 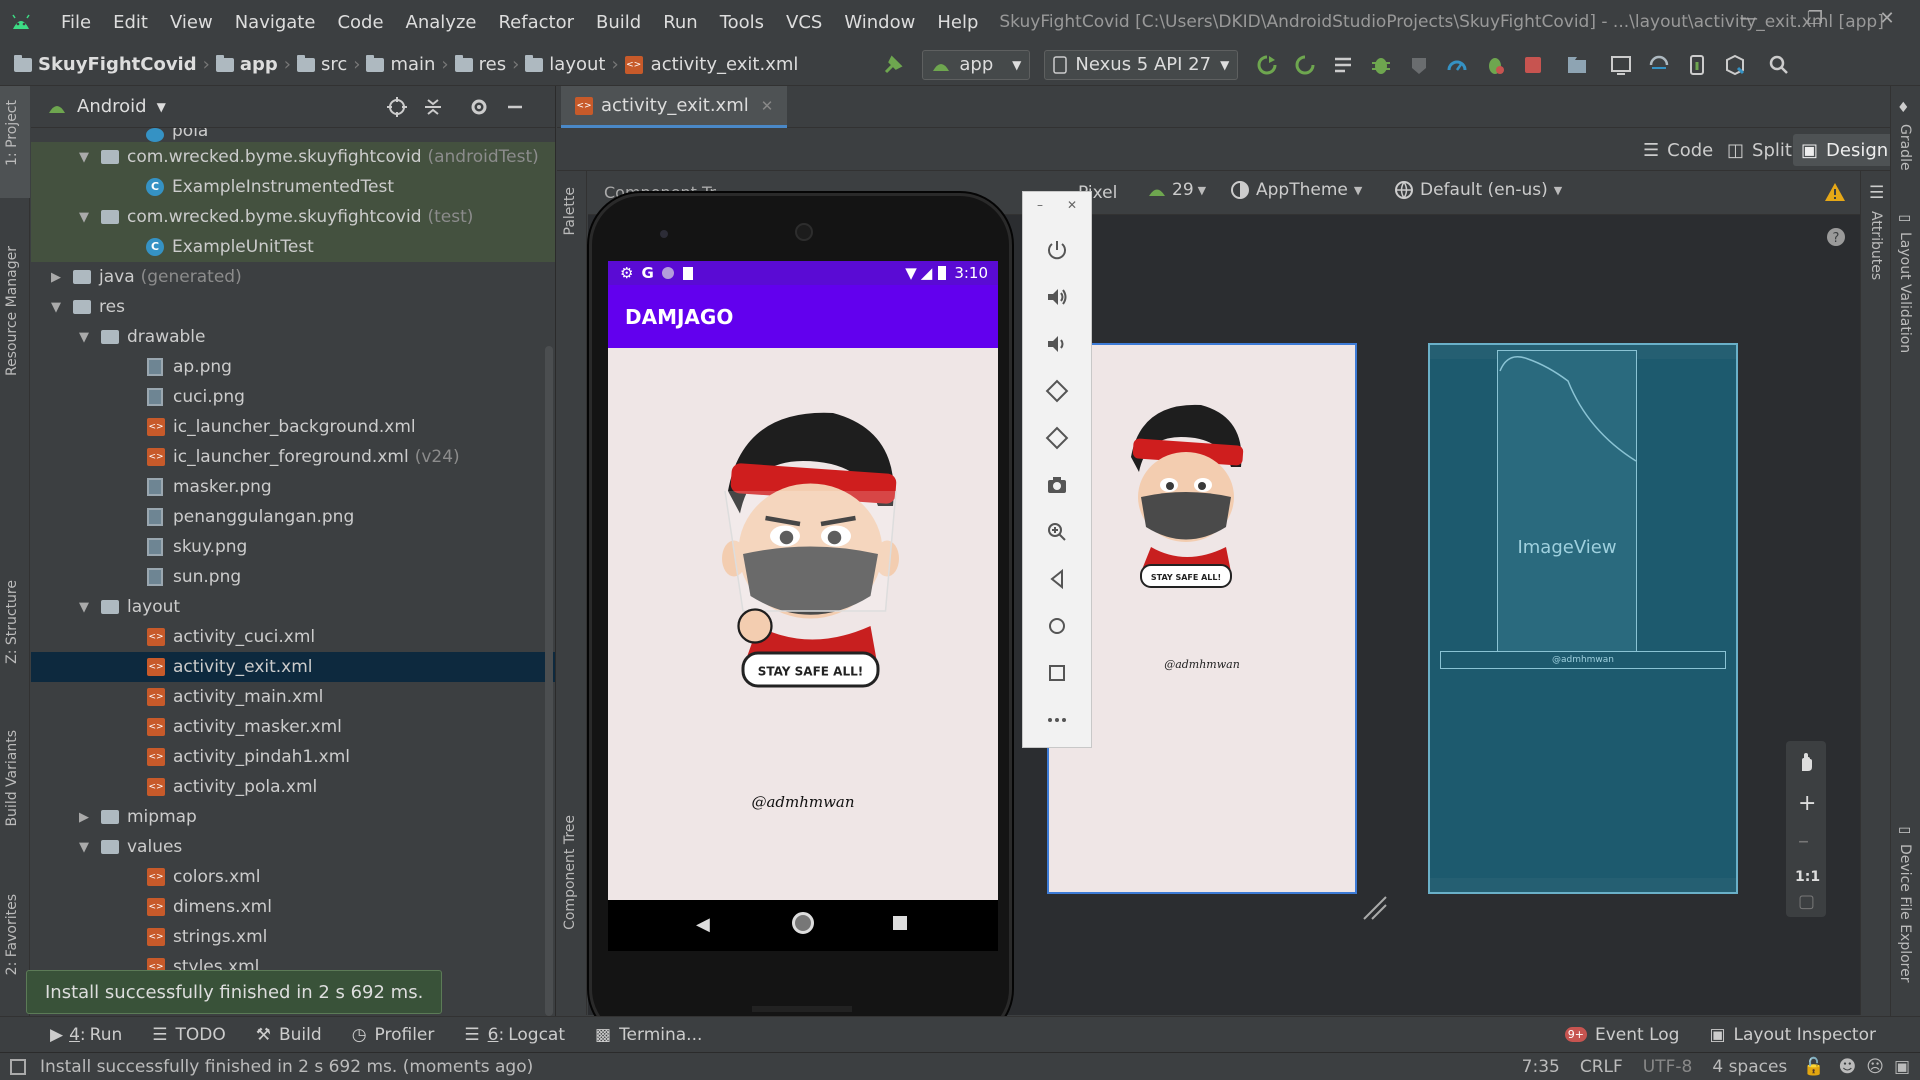 I want to click on coverage-icon, so click(x=1419, y=65).